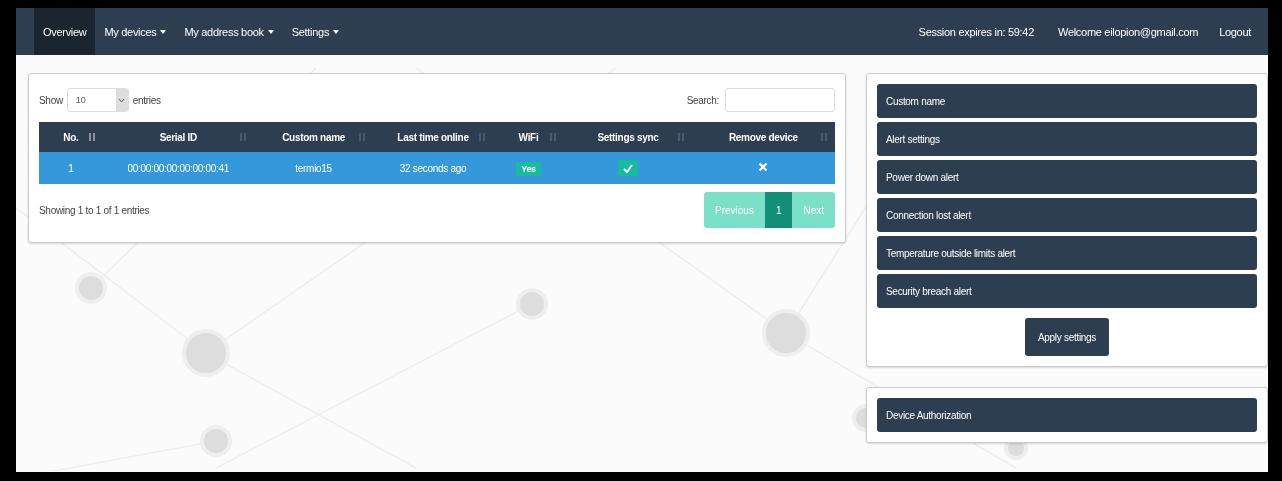 Image resolution: width=1282 pixels, height=481 pixels. Describe the element at coordinates (780, 100) in the screenshot. I see `search-field` at that location.